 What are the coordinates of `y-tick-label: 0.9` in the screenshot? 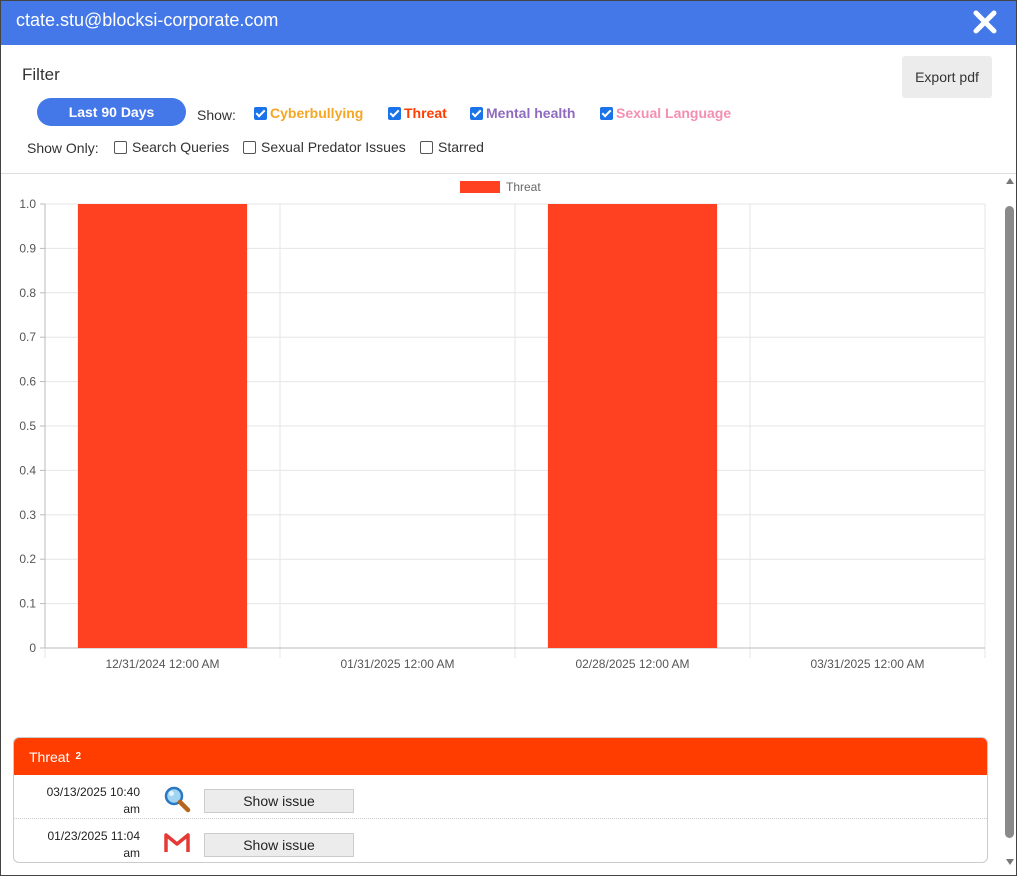 It's located at (27, 248).